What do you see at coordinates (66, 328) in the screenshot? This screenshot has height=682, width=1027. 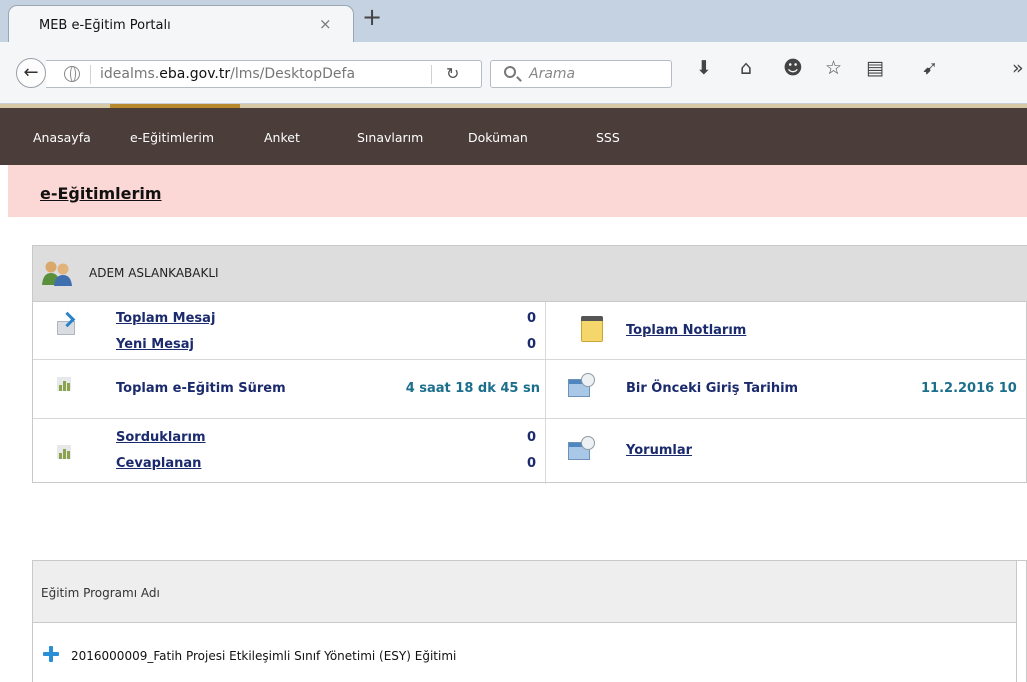 I see `message-icon` at bounding box center [66, 328].